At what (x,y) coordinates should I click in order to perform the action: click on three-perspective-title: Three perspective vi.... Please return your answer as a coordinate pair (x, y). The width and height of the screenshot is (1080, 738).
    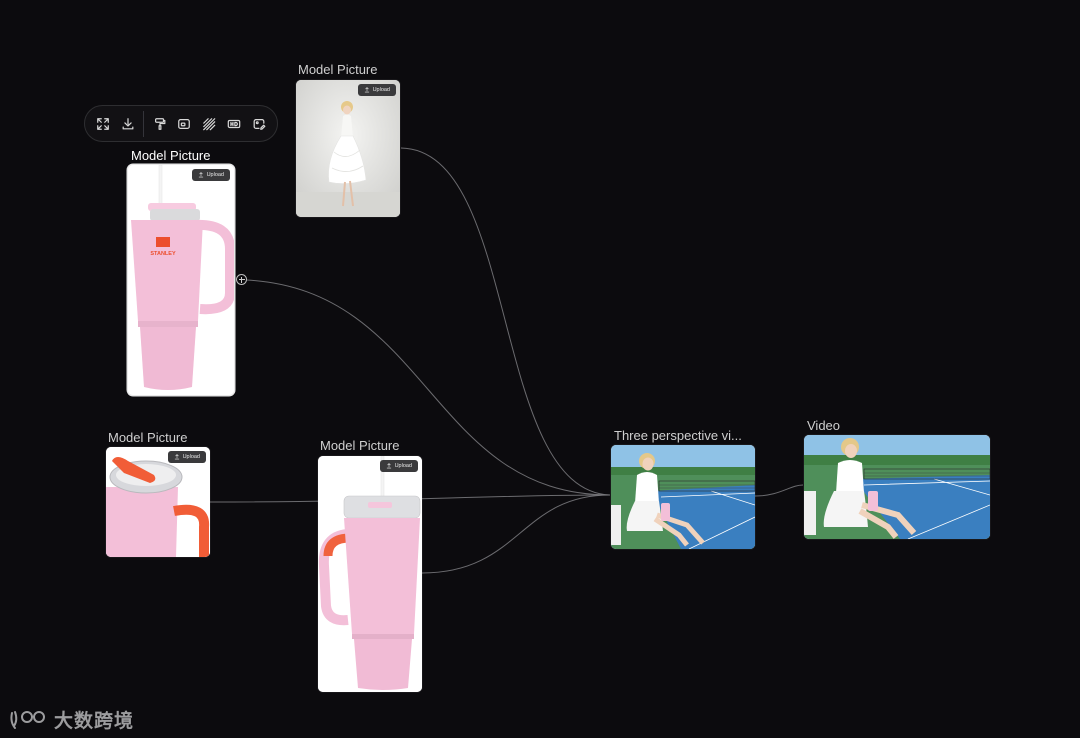
    Looking at the image, I should click on (678, 435).